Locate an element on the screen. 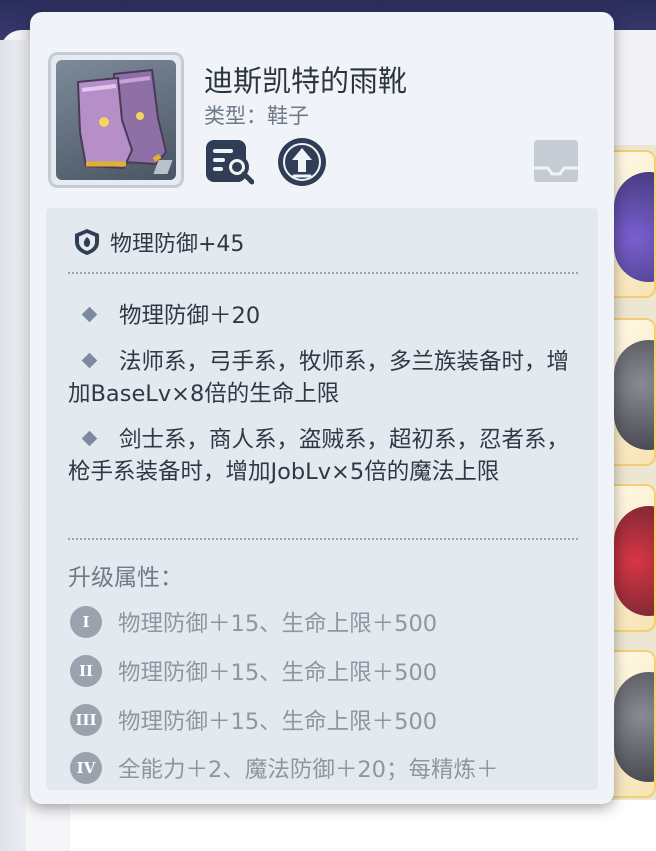 The height and width of the screenshot is (851, 656). item-icon-frame is located at coordinates (116, 120).